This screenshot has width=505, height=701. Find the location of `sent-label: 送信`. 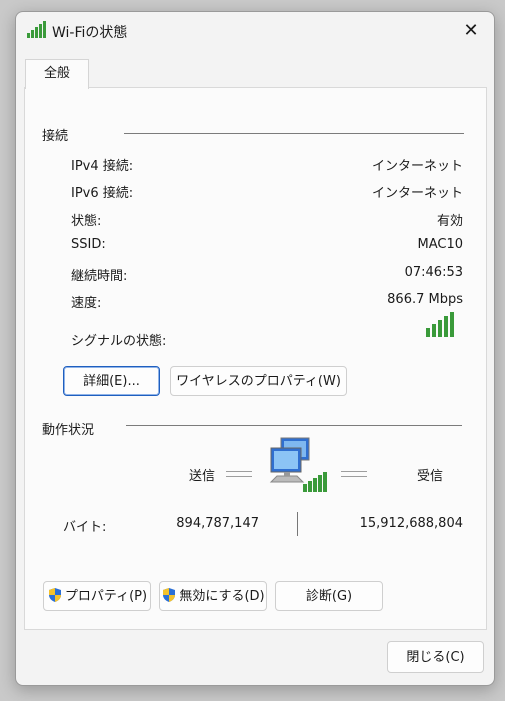

sent-label: 送信 is located at coordinates (202, 476).